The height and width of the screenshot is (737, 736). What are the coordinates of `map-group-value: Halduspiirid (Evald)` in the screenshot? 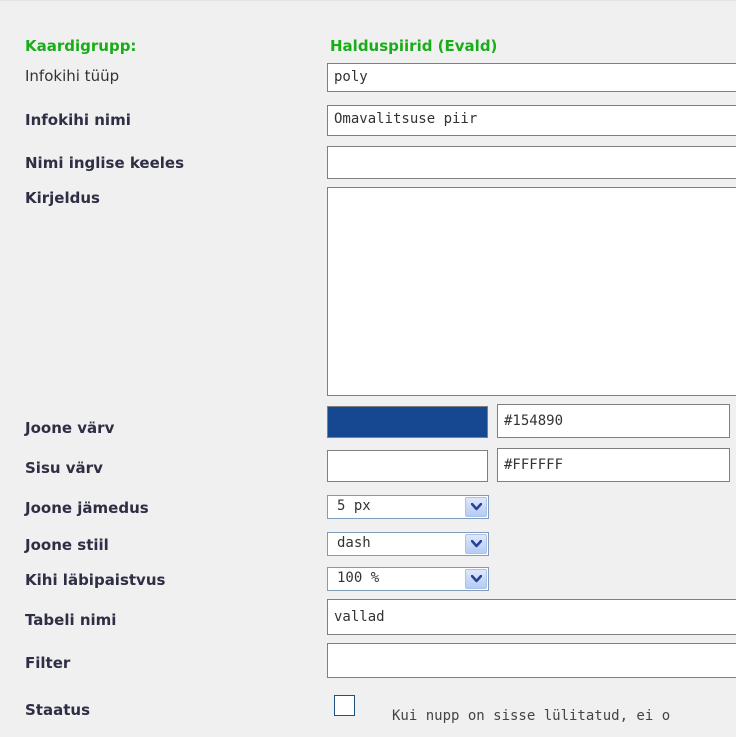 It's located at (414, 46).